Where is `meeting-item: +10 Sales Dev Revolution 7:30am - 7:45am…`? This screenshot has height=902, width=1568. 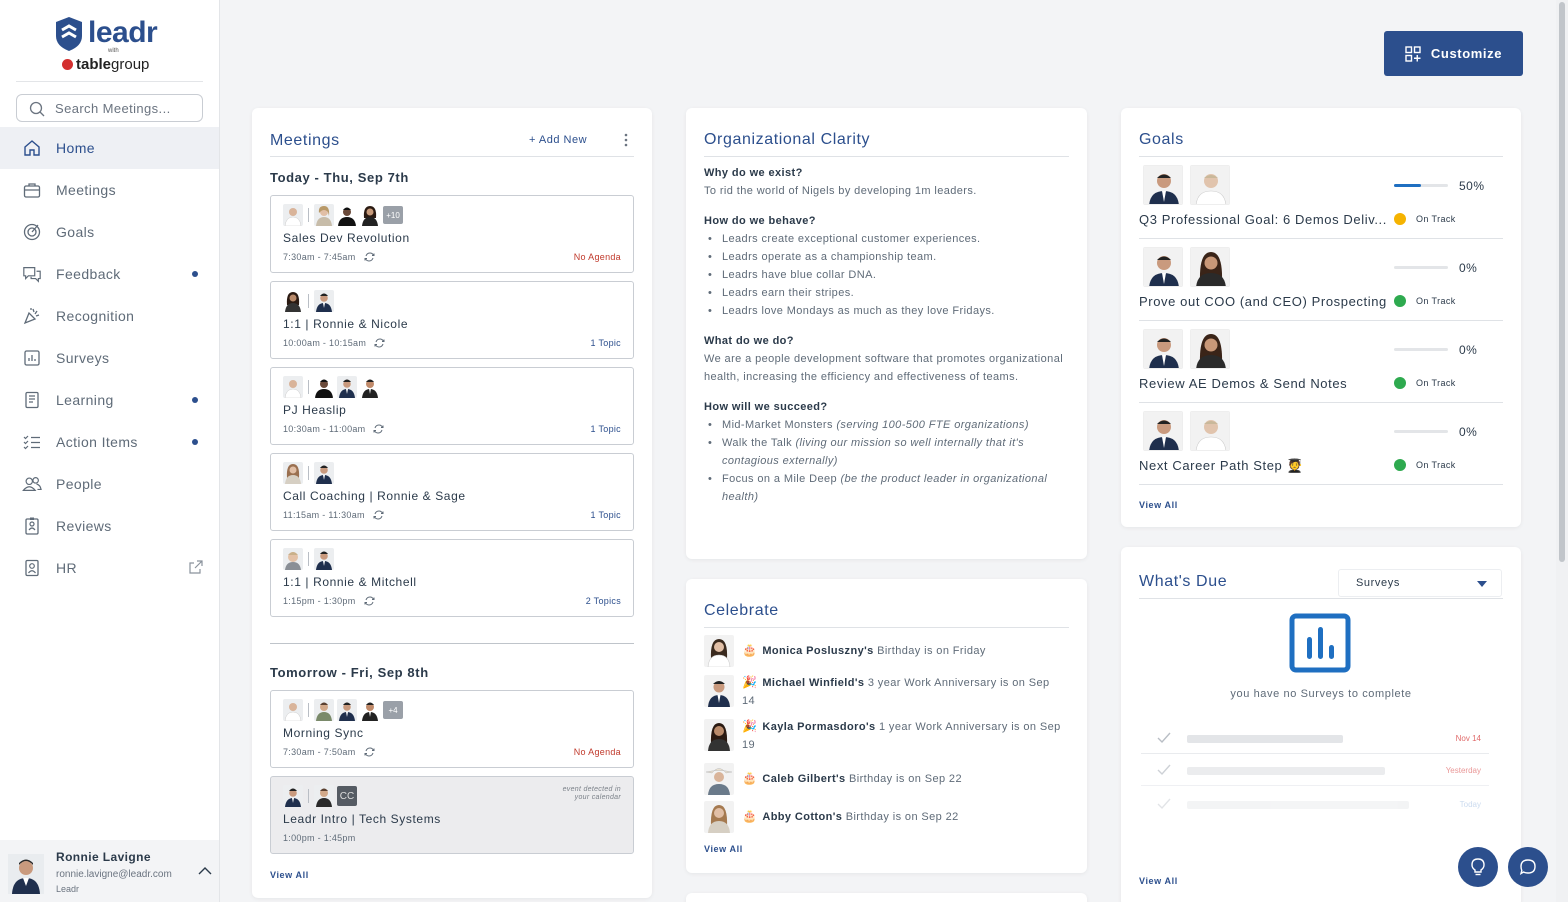
meeting-item: +10 Sales Dev Revolution 7:30am - 7:45am… is located at coordinates (452, 234).